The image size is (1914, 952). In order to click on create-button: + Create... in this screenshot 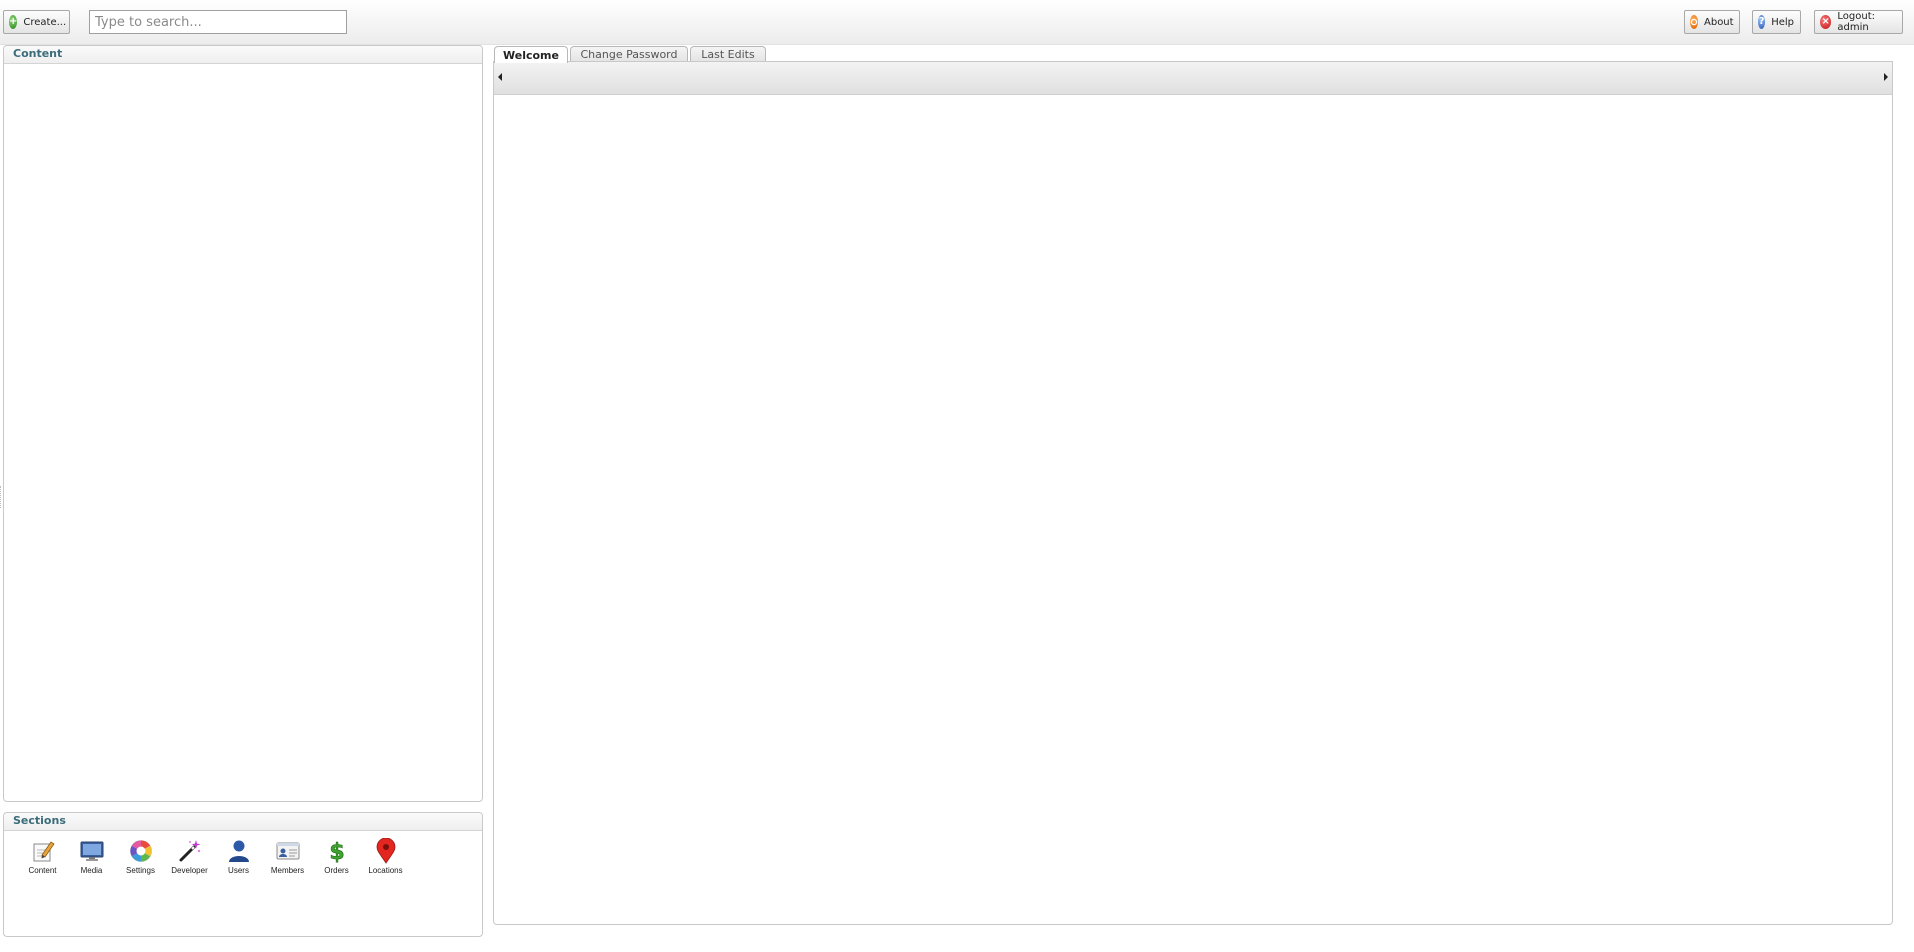, I will do `click(36, 22)`.